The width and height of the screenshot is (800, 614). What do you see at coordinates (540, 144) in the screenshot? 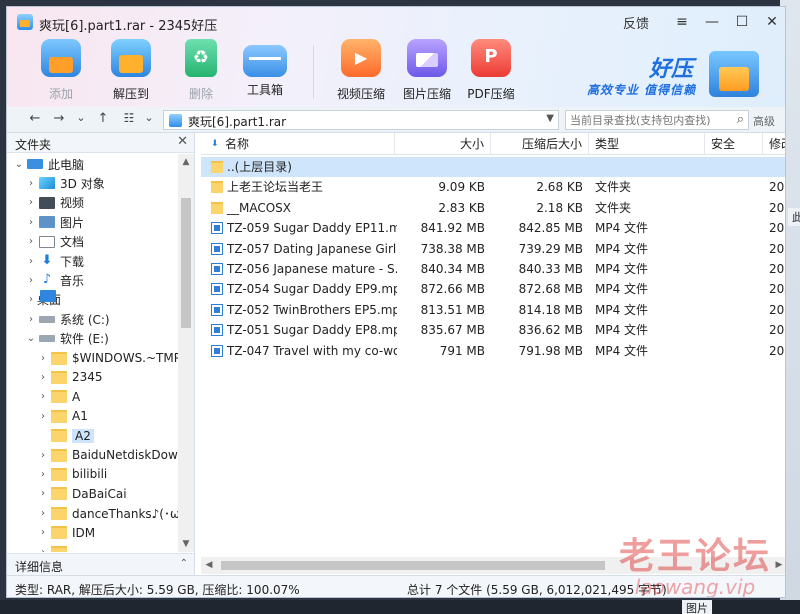
I see `column-packed-size: 压缩后大小` at bounding box center [540, 144].